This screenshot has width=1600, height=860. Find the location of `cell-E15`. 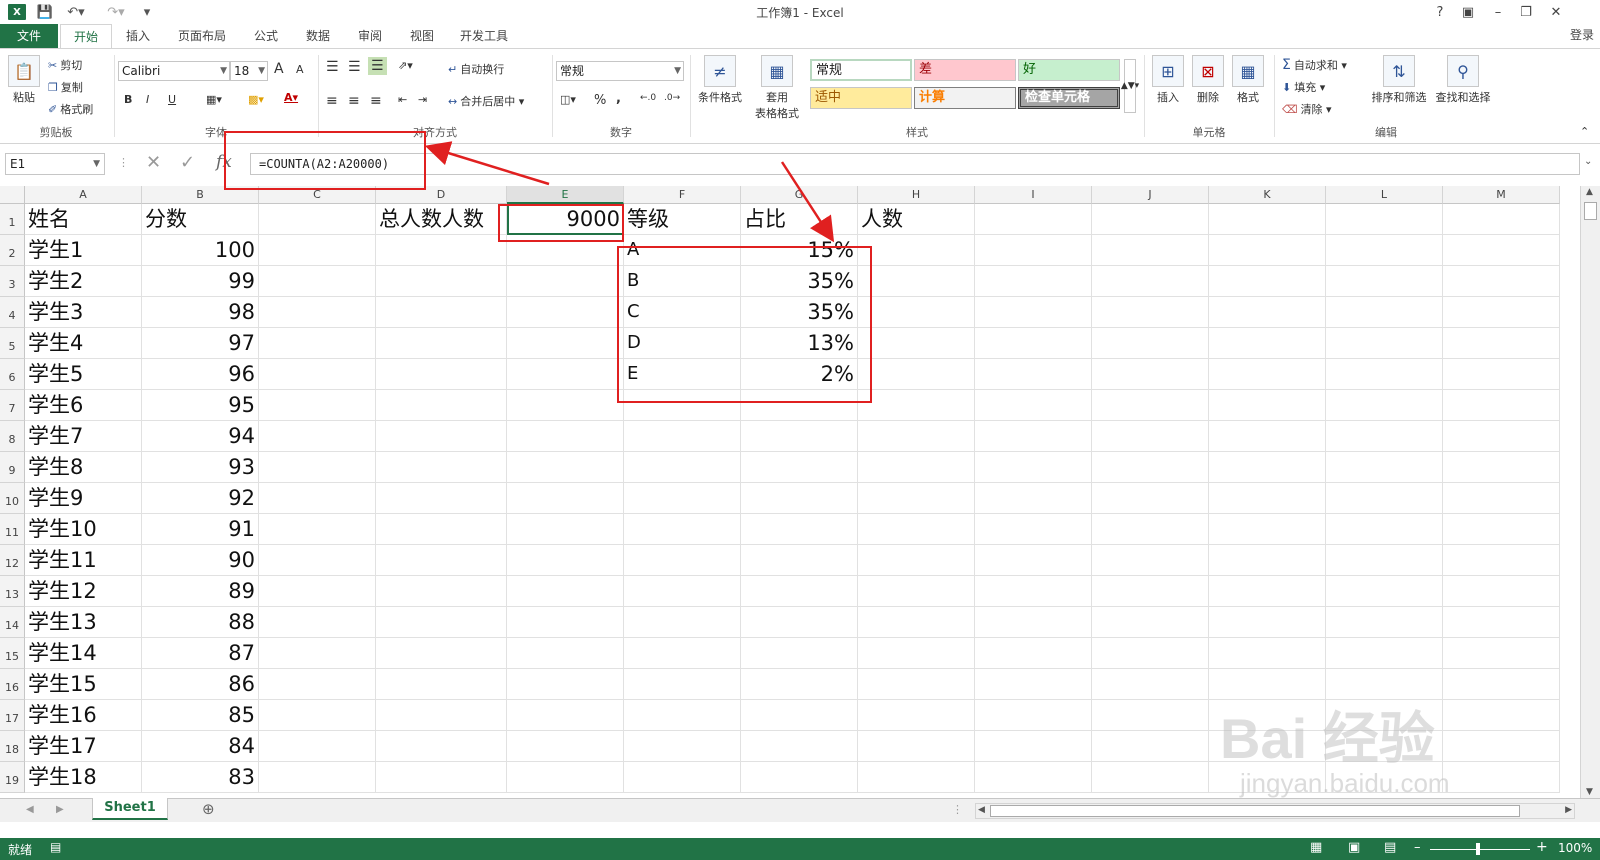

cell-E15 is located at coordinates (565, 653).